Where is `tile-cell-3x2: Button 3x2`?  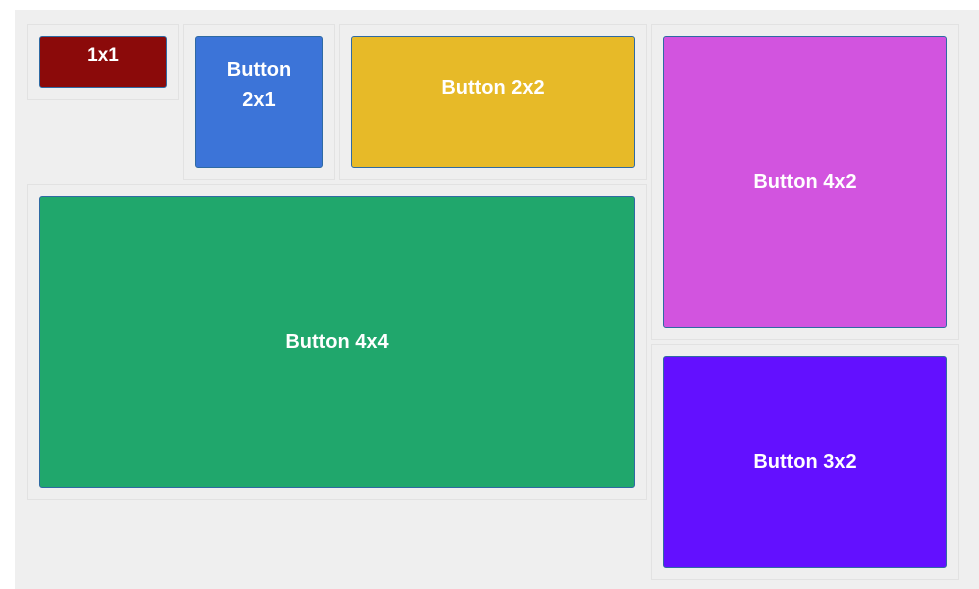
tile-cell-3x2: Button 3x2 is located at coordinates (805, 462).